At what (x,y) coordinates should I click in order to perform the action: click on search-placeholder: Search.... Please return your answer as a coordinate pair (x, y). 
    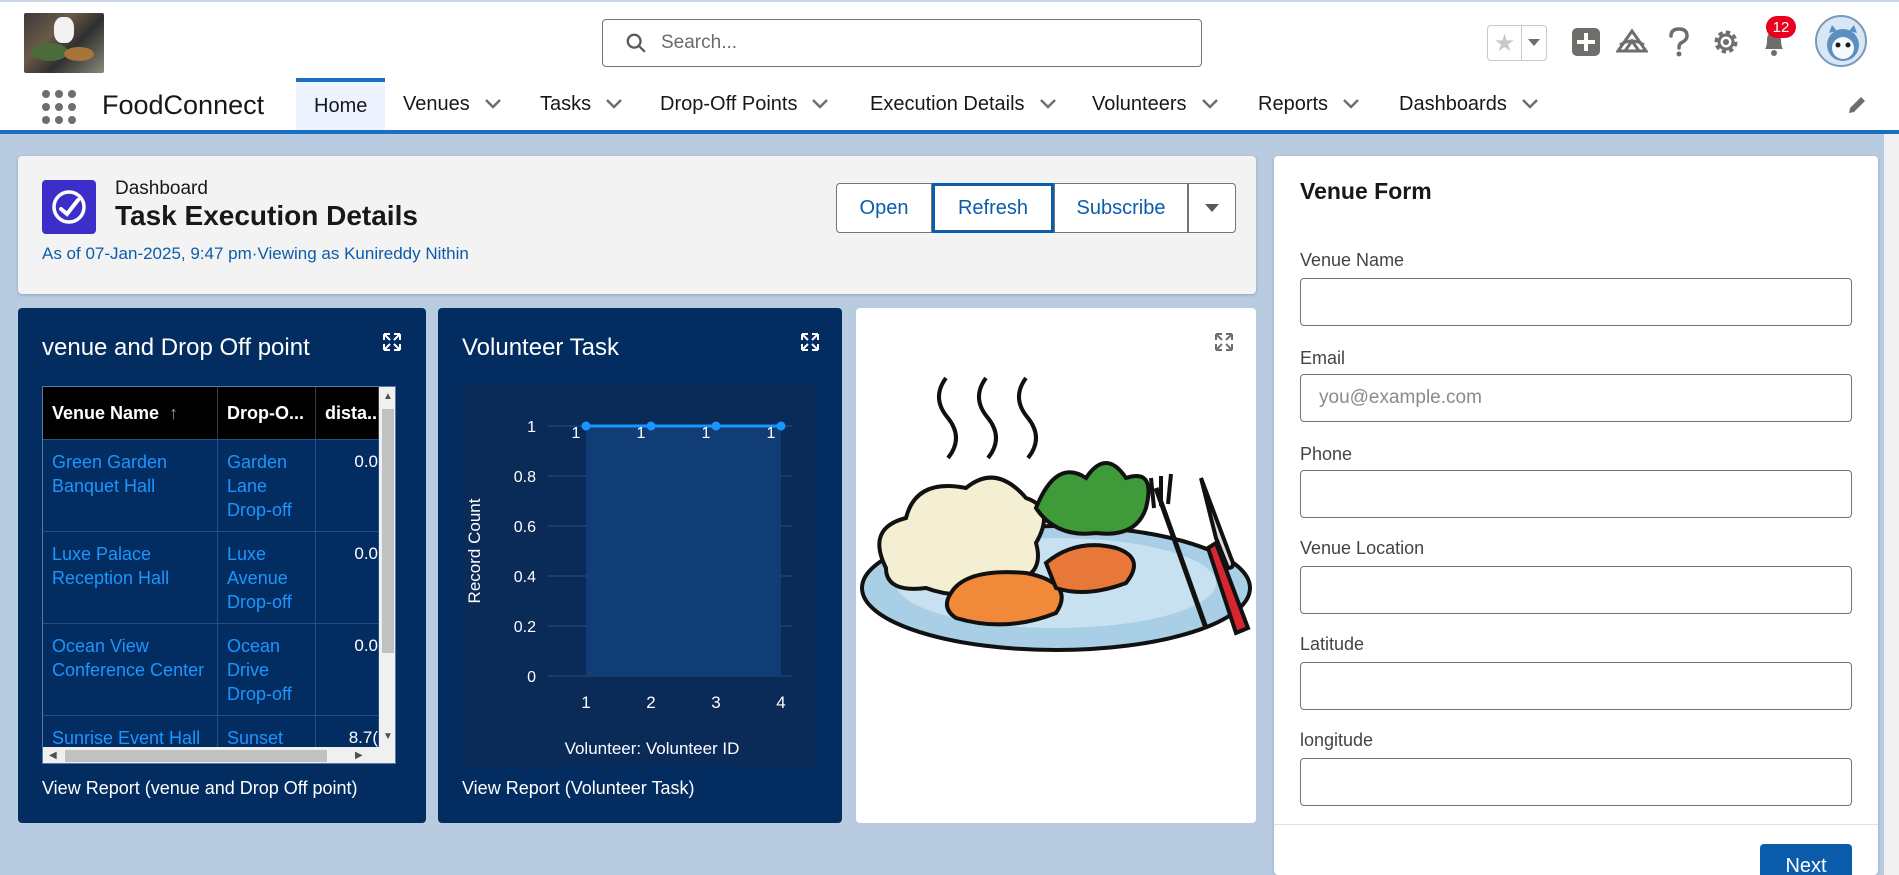
    Looking at the image, I should click on (699, 42).